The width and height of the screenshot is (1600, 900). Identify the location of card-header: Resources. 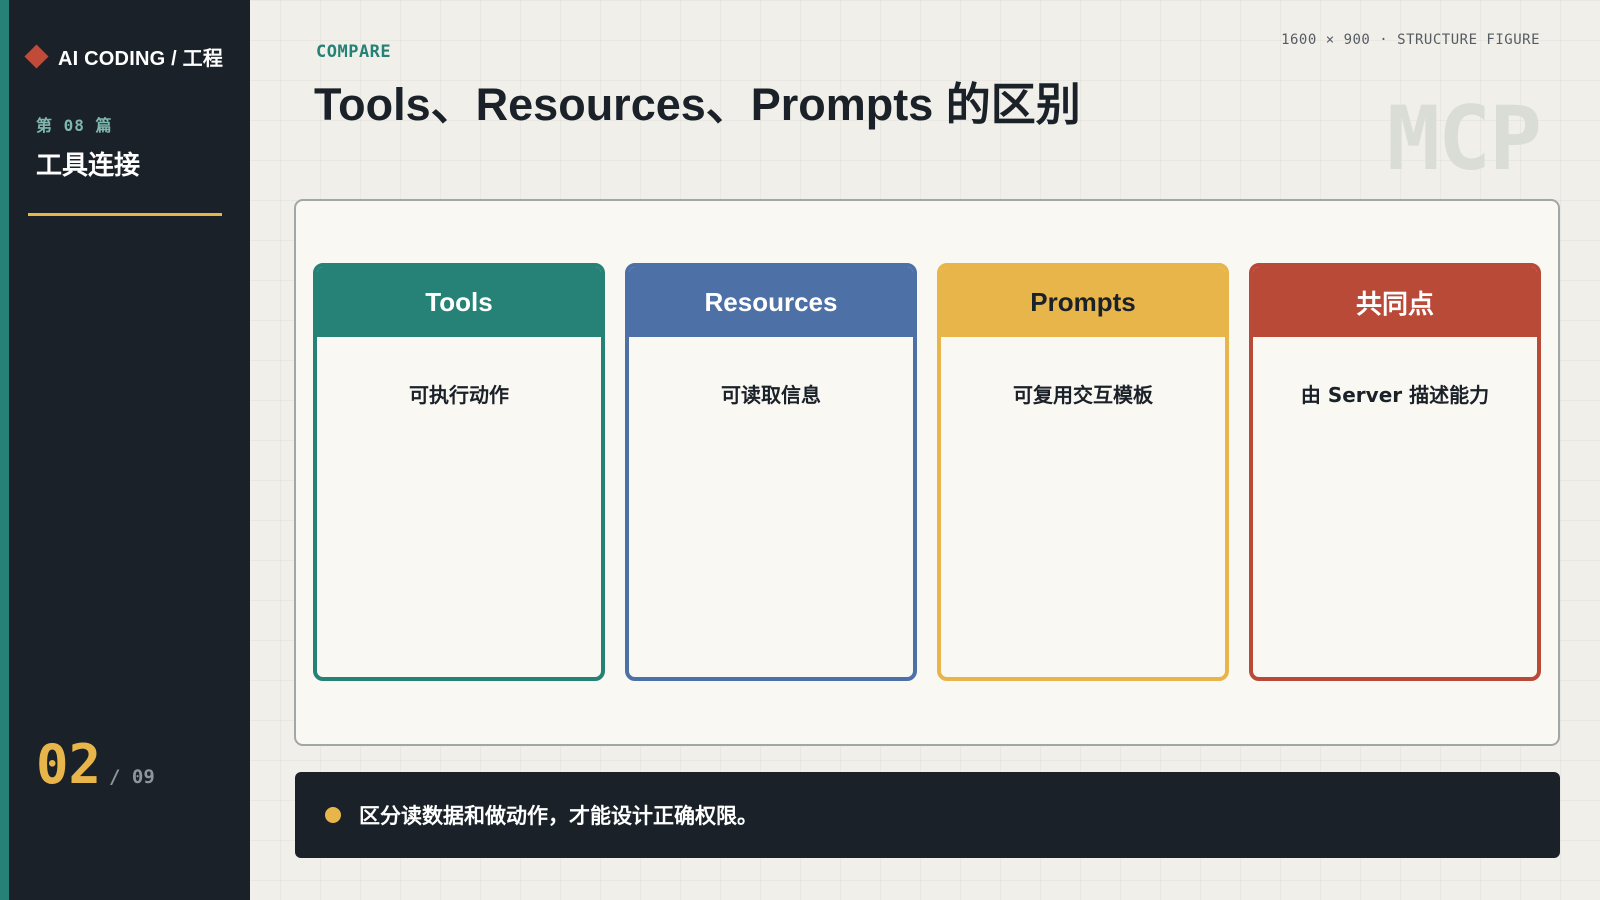
(771, 302).